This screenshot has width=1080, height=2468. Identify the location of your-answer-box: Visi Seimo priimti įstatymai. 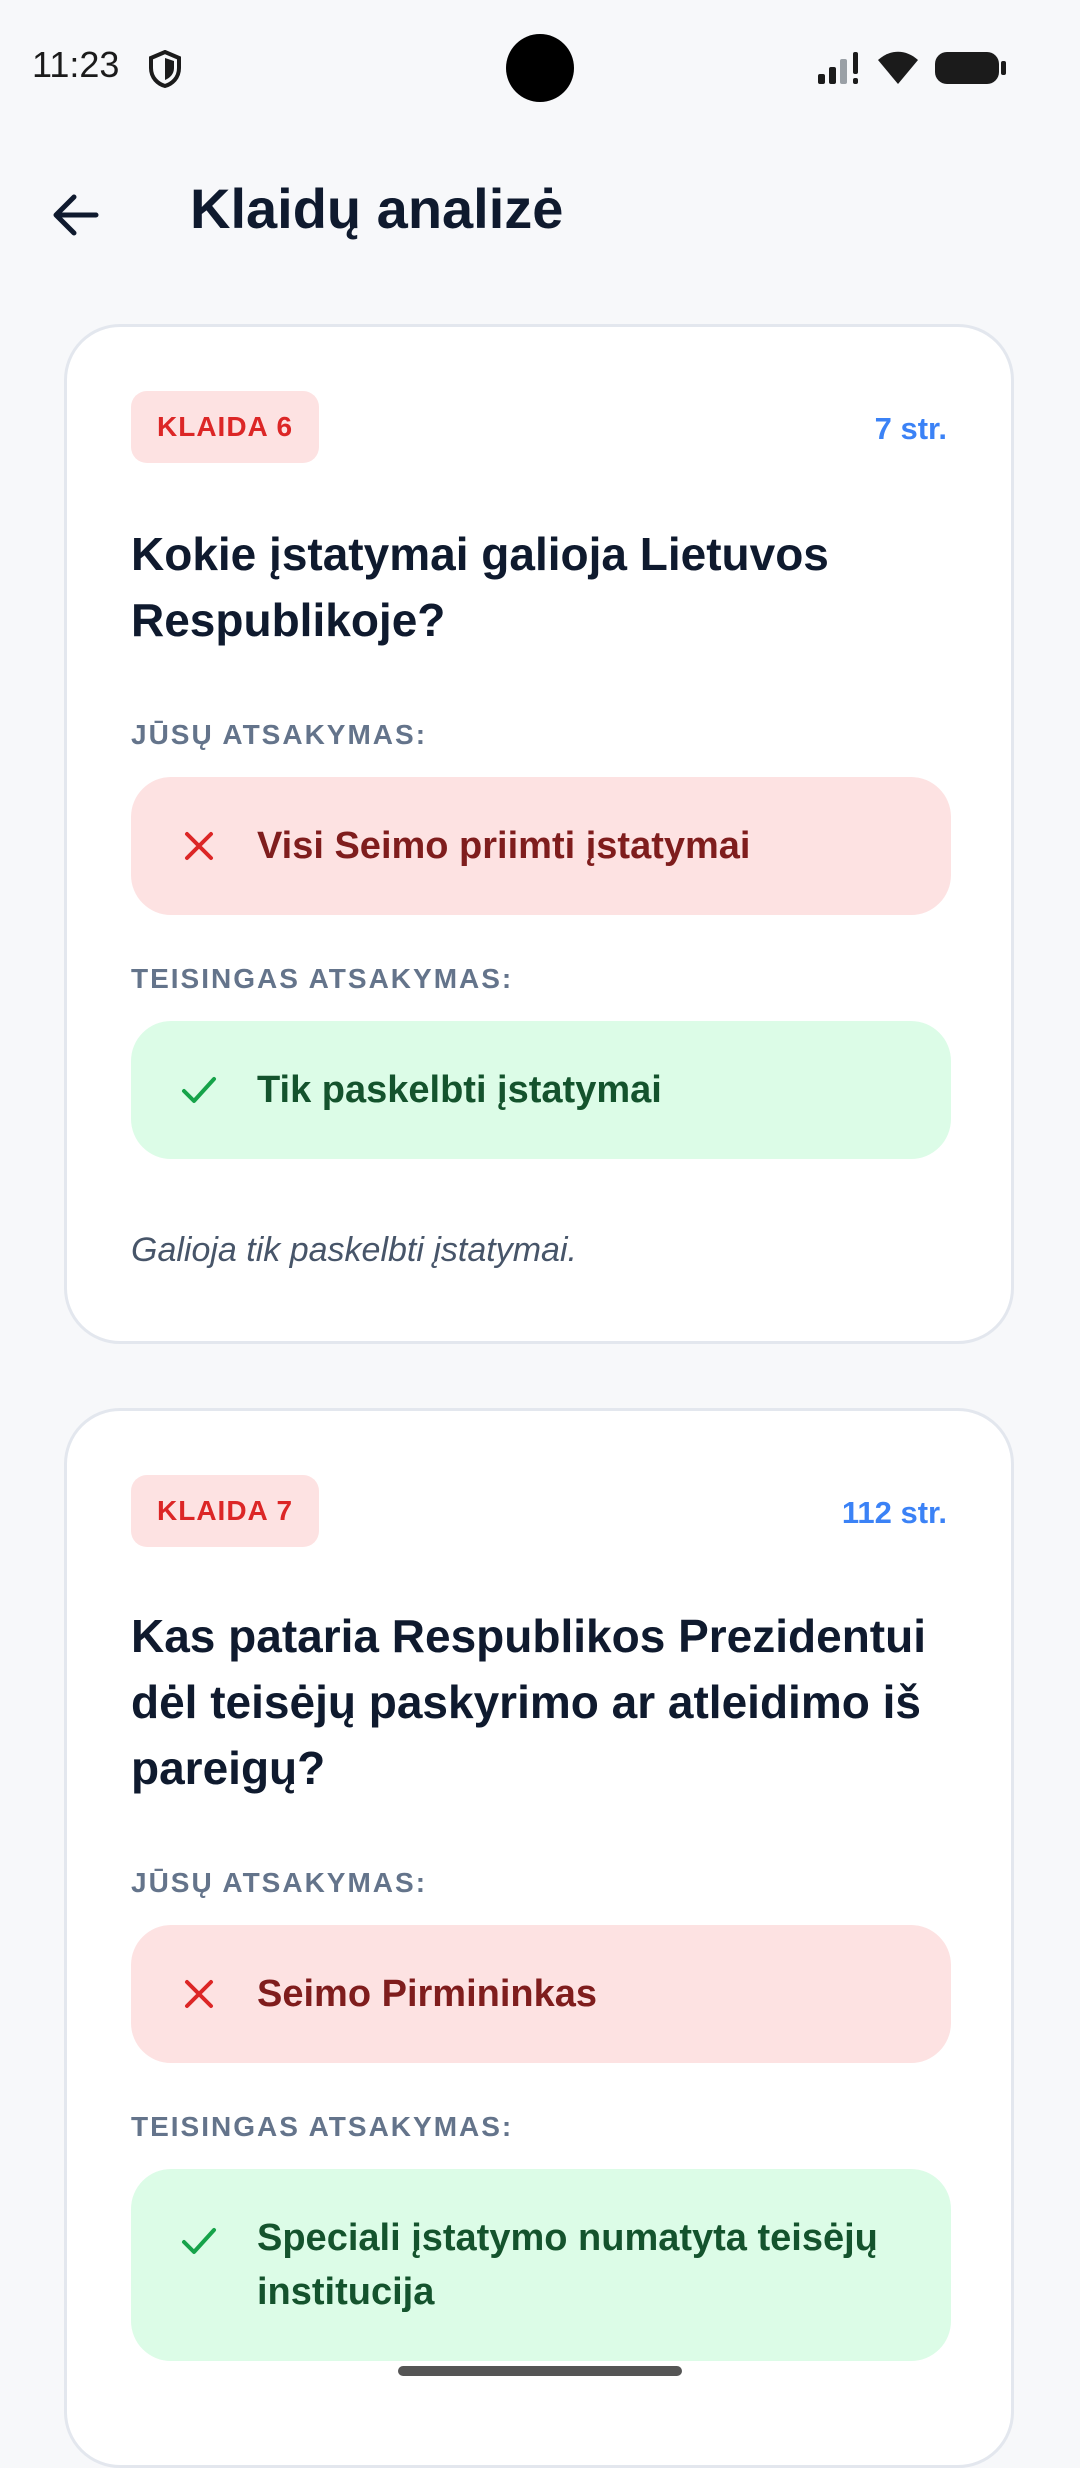
(541, 846).